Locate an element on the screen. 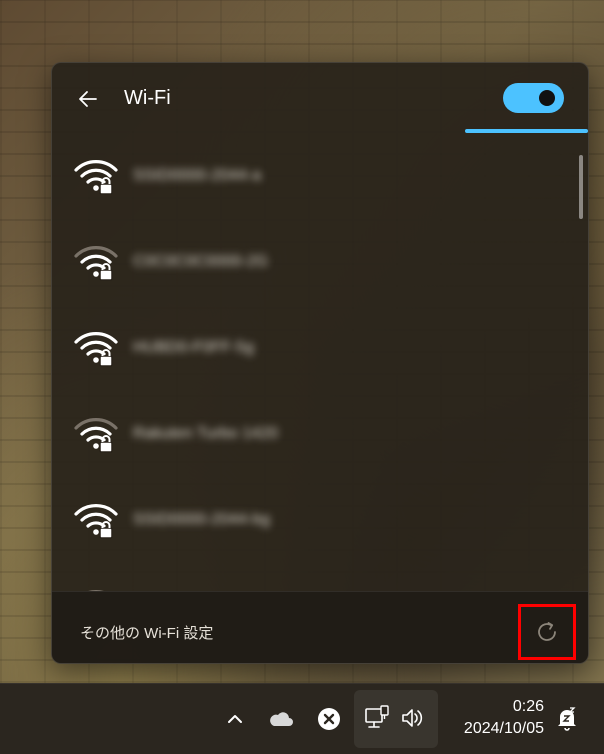 The image size is (604, 754). refresh-button is located at coordinates (547, 632).